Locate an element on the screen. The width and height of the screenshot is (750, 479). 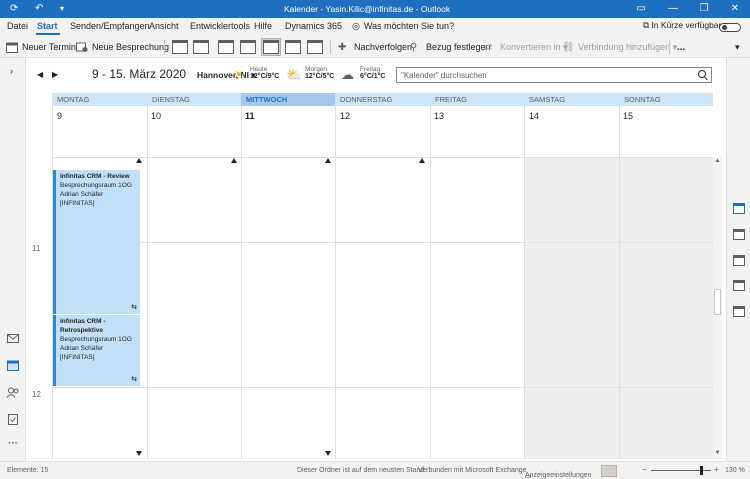
link-icon: ⚲ is located at coordinates (414, 47).